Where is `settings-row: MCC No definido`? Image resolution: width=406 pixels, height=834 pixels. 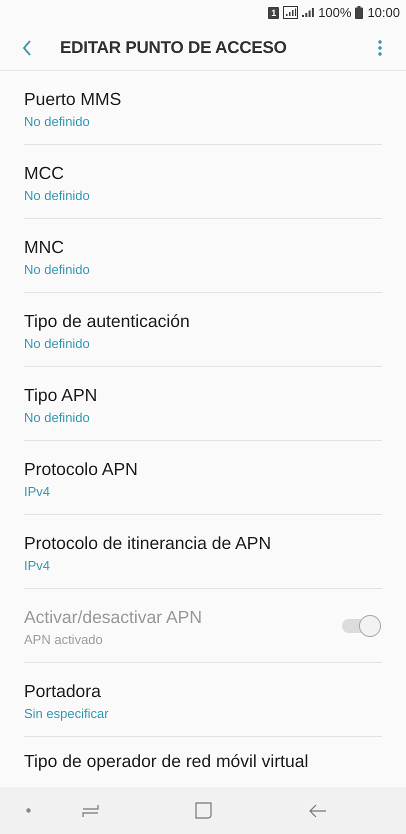
settings-row: MCC No definido is located at coordinates (203, 182).